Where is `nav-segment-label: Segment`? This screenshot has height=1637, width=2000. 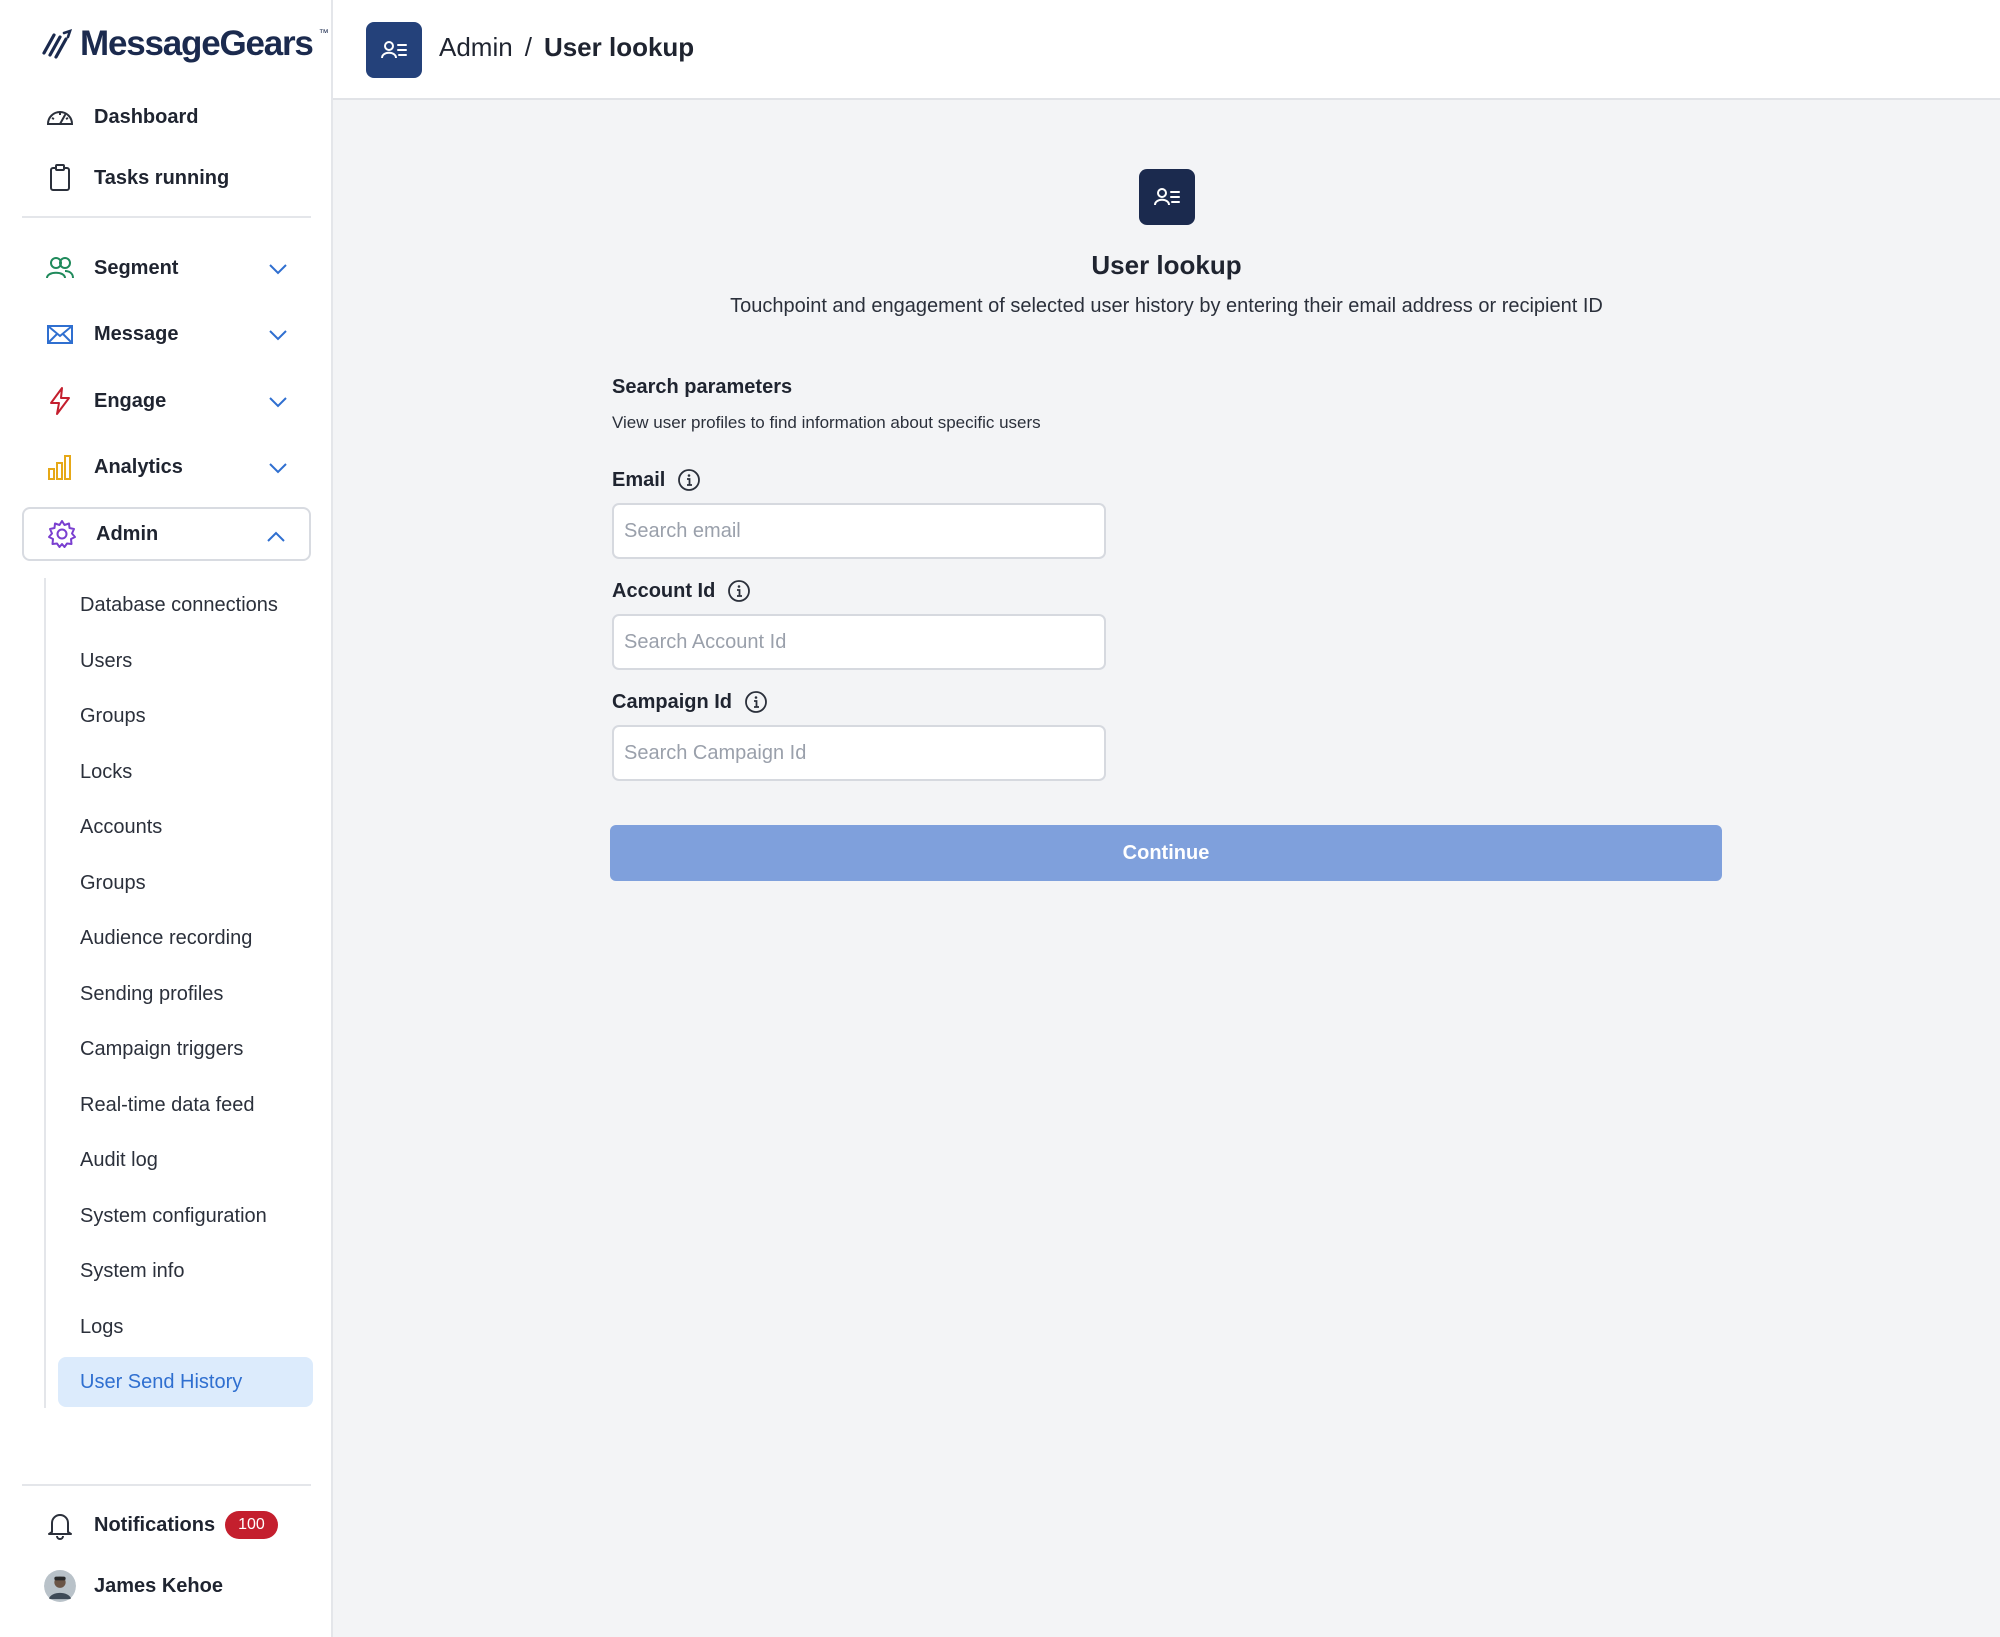
nav-segment-label: Segment is located at coordinates (136, 267).